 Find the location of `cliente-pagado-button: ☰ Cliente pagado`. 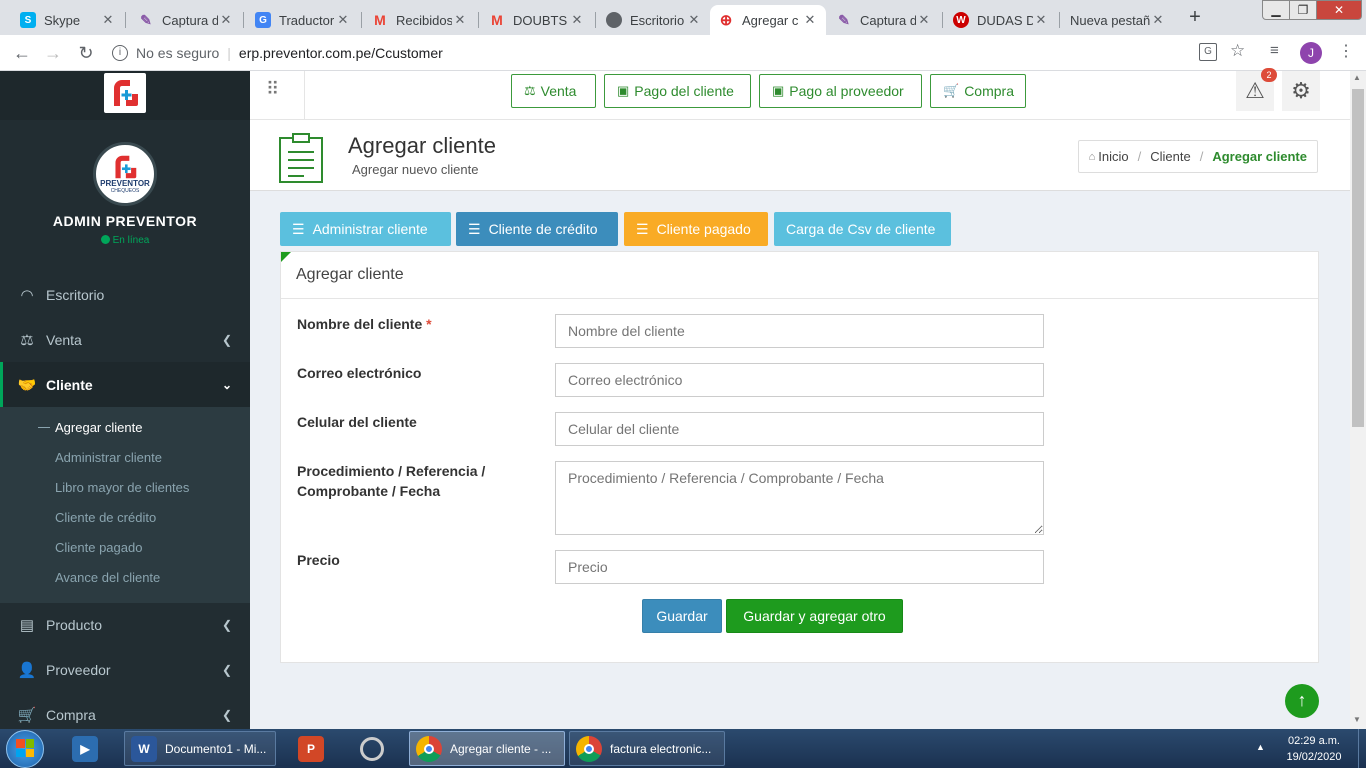

cliente-pagado-button: ☰ Cliente pagado is located at coordinates (696, 229).